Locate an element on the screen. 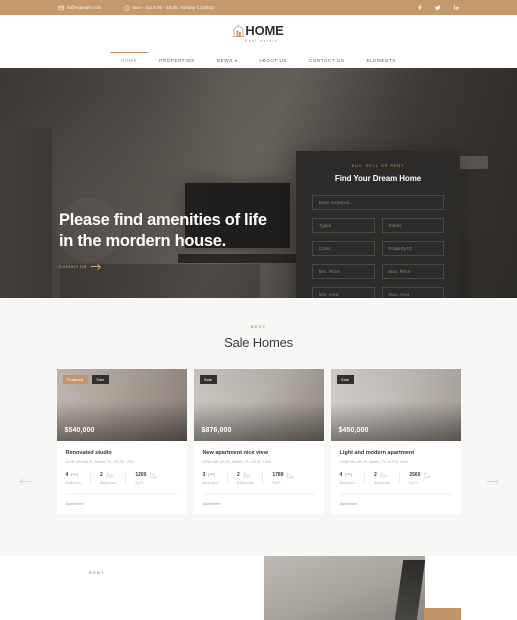 The height and width of the screenshot is (620, 517). max-price-input: Max. Price is located at coordinates (412, 271).